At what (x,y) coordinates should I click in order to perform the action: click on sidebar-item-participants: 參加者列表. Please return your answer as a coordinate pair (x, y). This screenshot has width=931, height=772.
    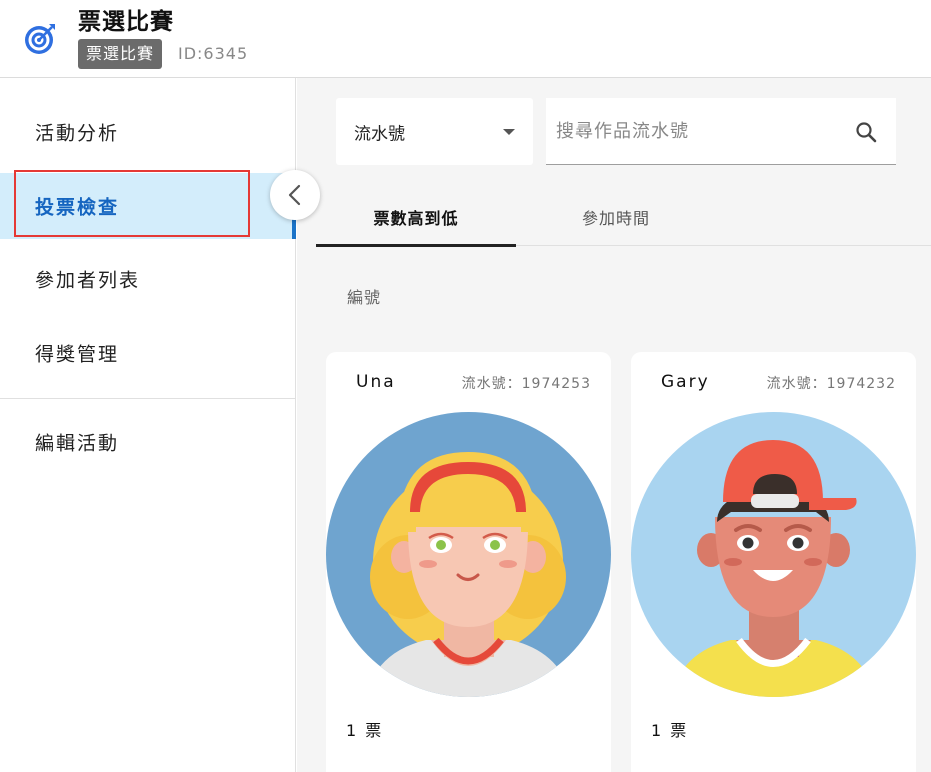
    Looking at the image, I should click on (148, 279).